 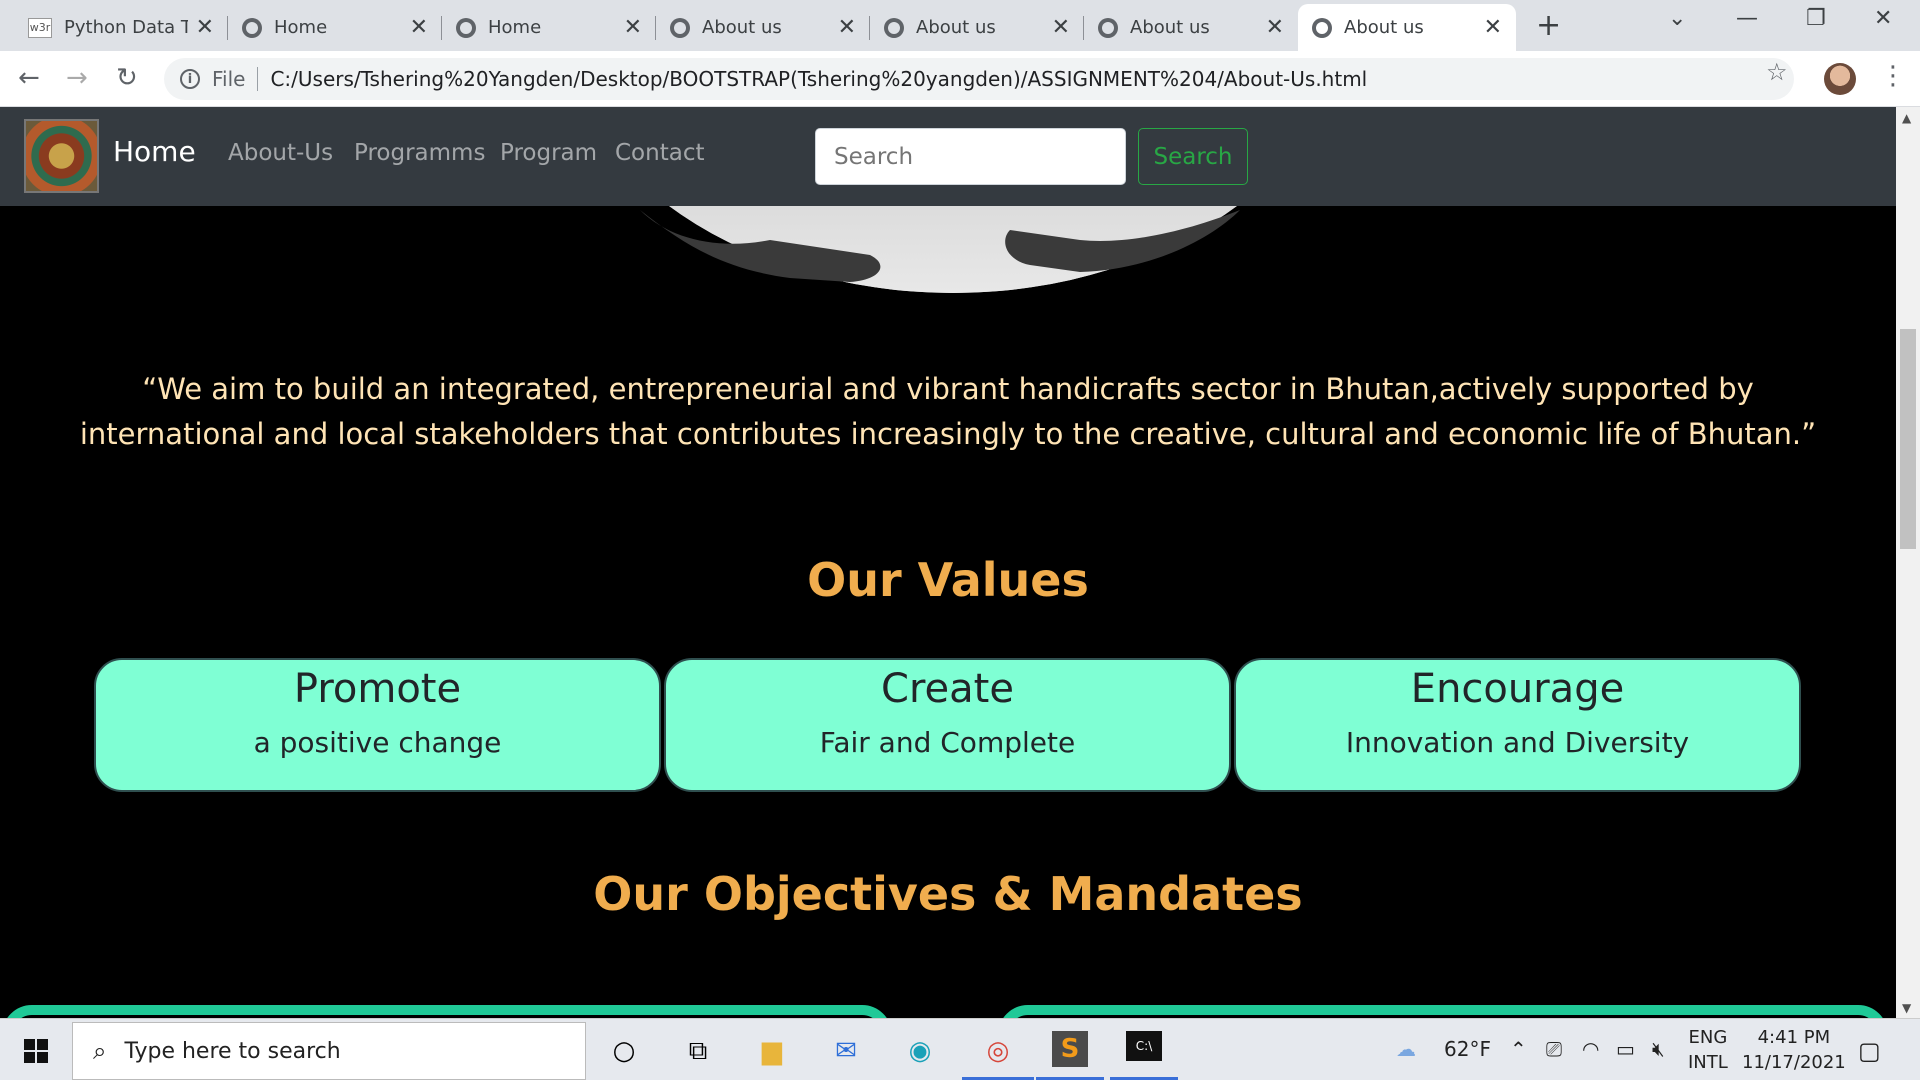 I want to click on taskbar-search-box: ⌕ Type here to search, so click(x=329, y=1051).